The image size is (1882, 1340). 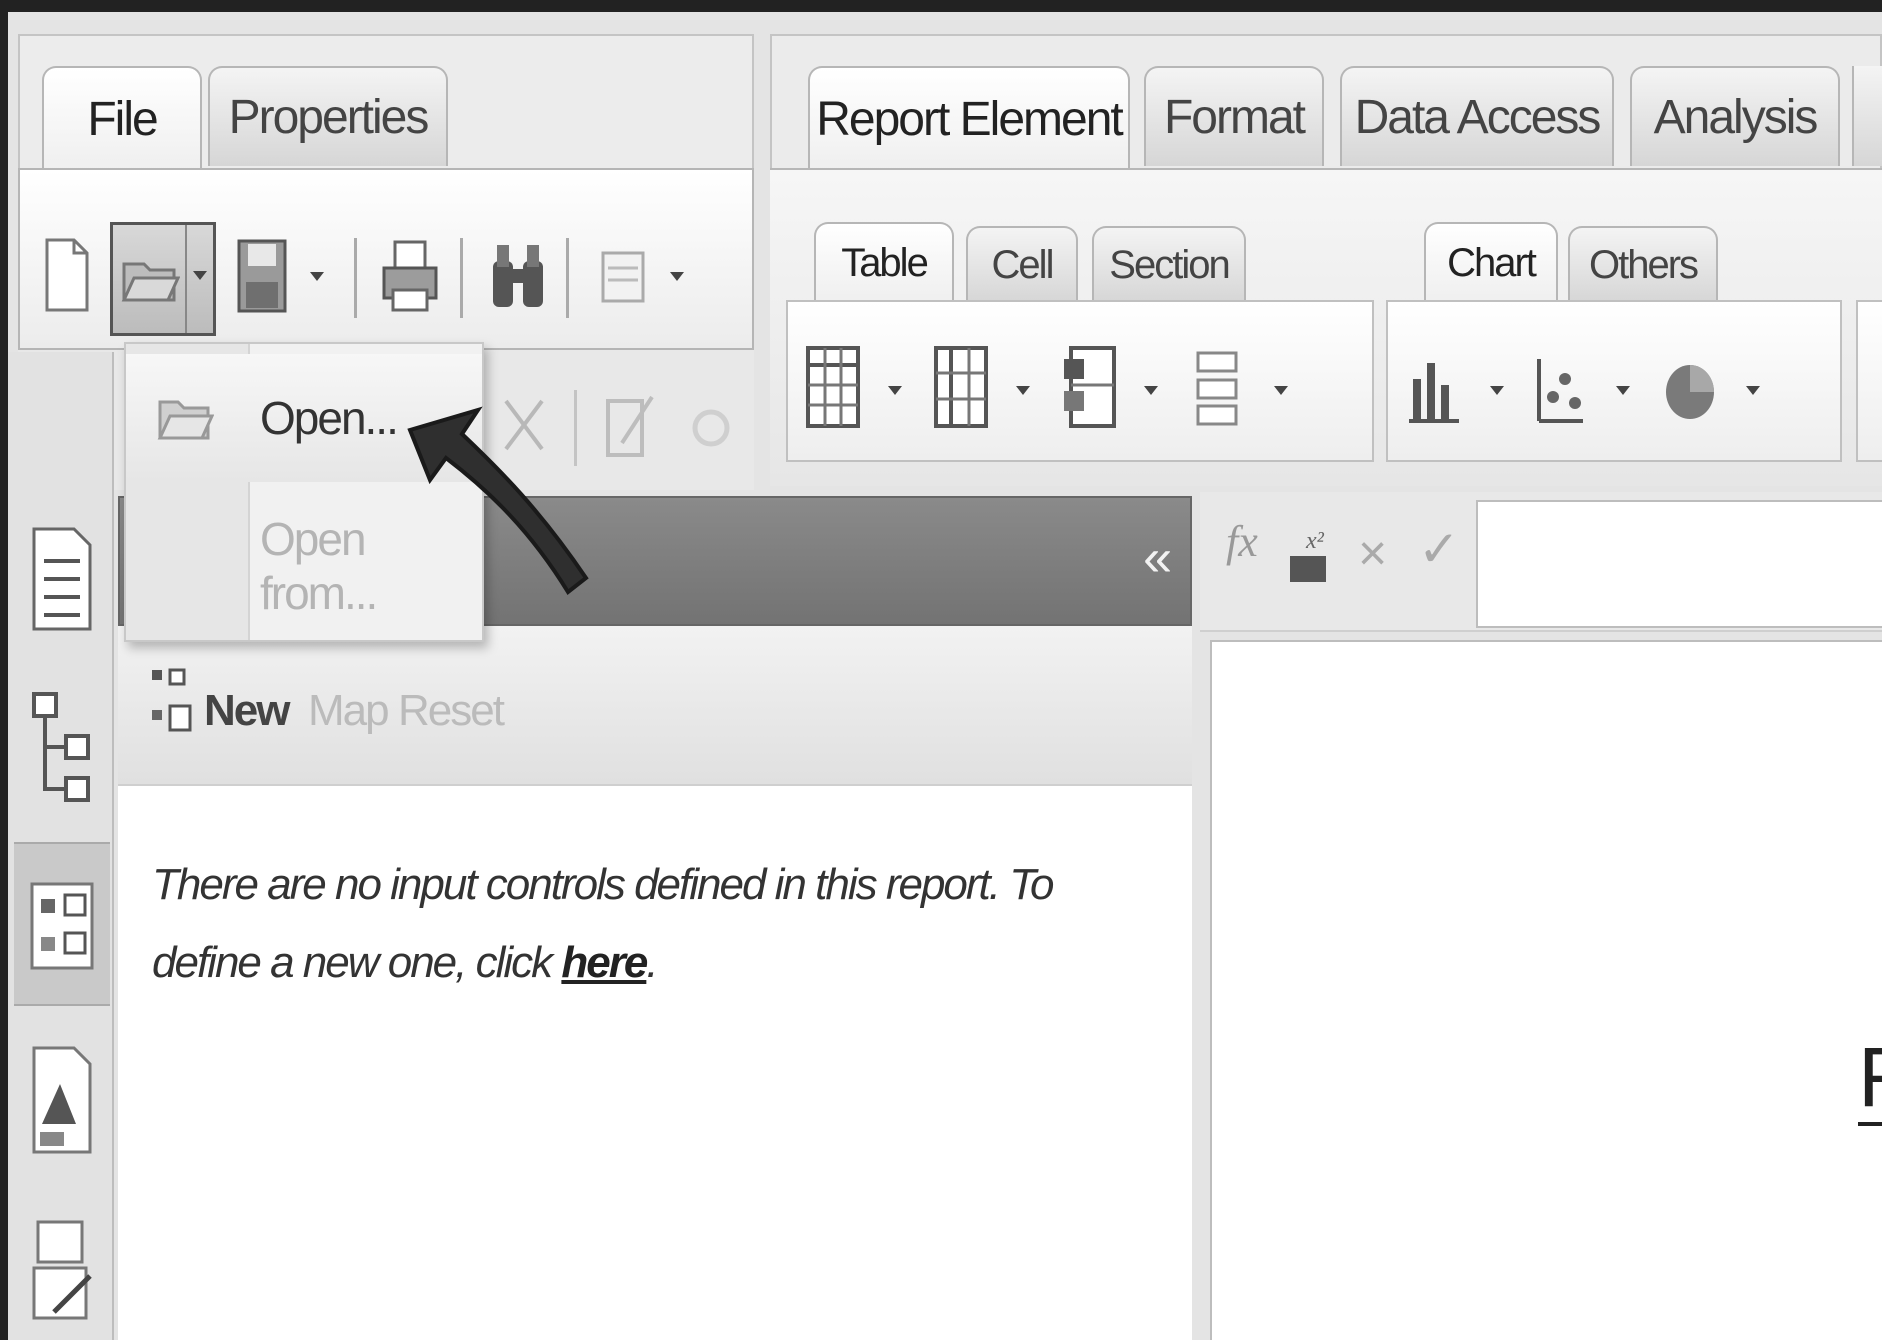 What do you see at coordinates (1217, 388) in the screenshot?
I see `form-icon` at bounding box center [1217, 388].